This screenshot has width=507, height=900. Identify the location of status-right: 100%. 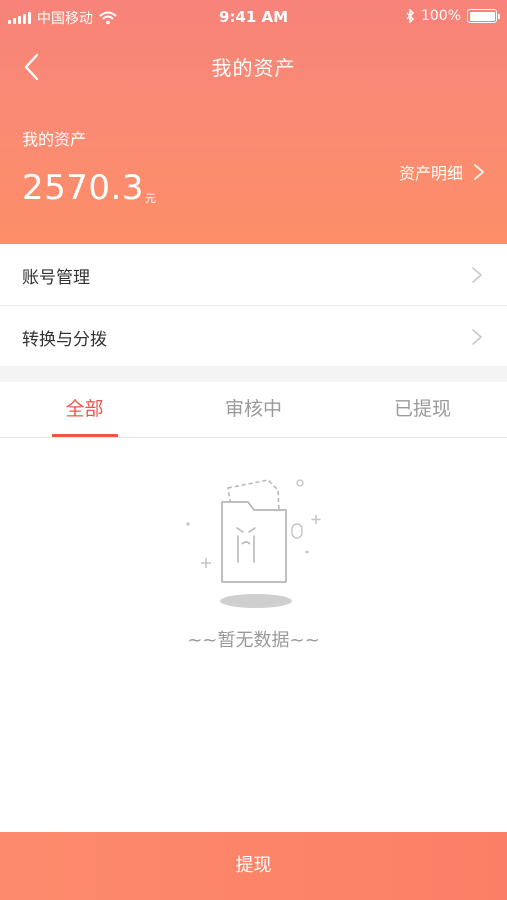
(452, 16).